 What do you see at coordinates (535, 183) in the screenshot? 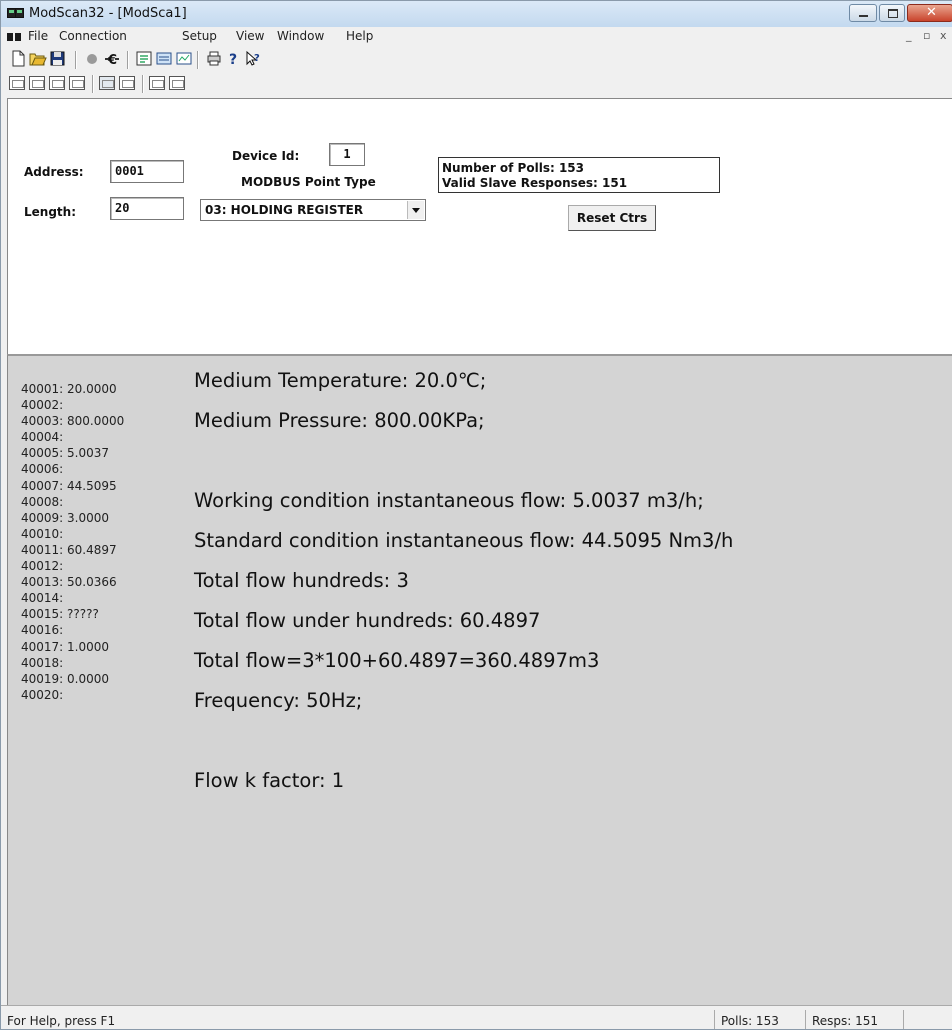
I see `valid-responses-count: Valid Slave Responses: 151` at bounding box center [535, 183].